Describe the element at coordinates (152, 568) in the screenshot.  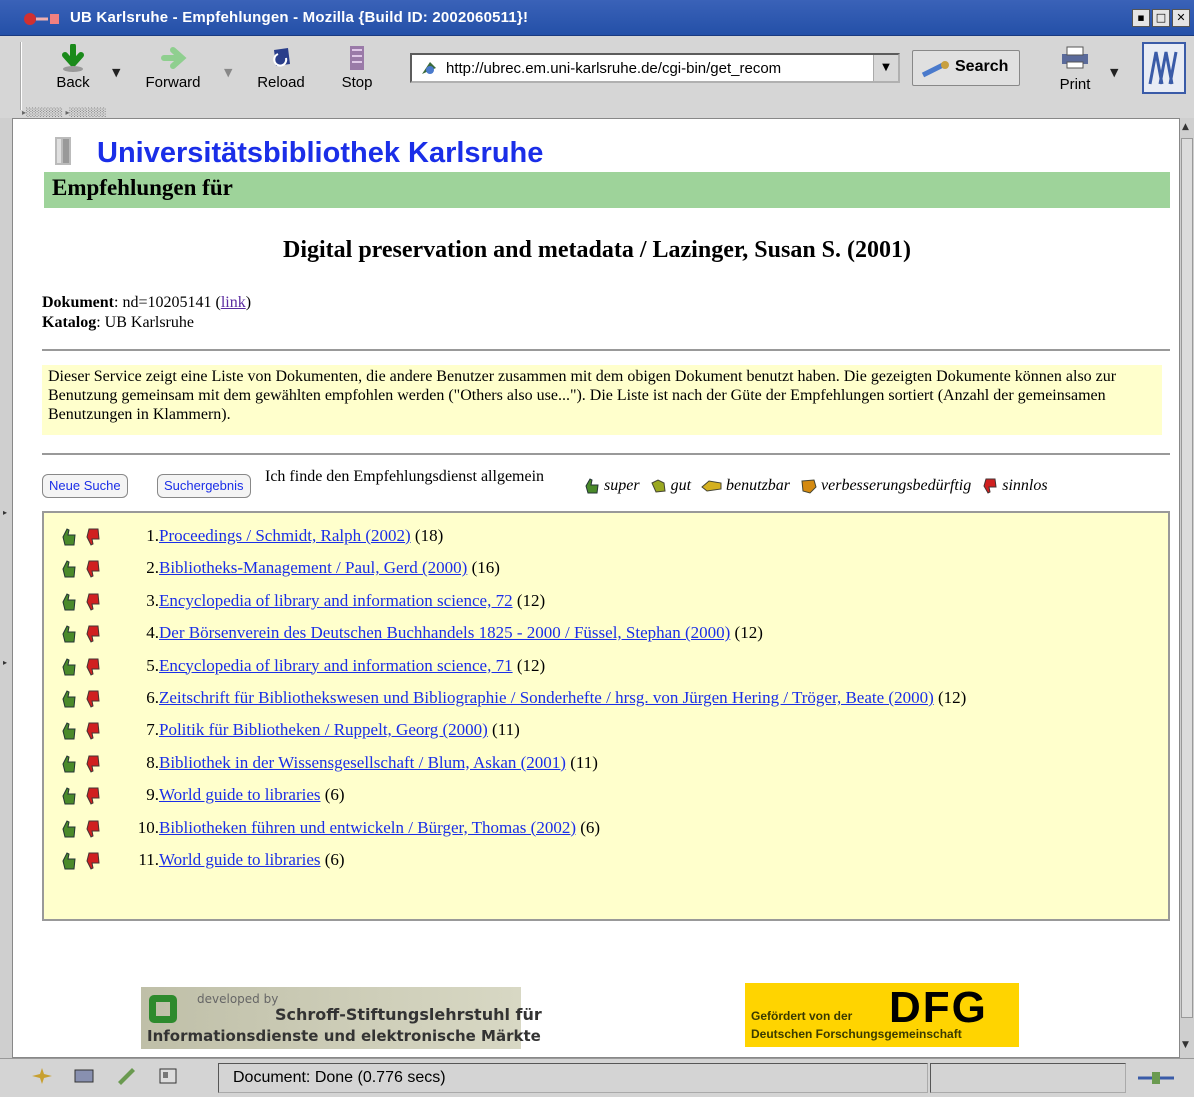
I see `recommendation-number: 2.` at that location.